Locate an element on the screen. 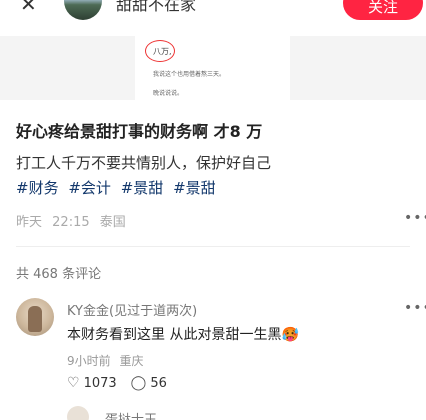 The width and height of the screenshot is (426, 420). post-description: 打工人千万不要共情别人，保护好自己 is located at coordinates (144, 163).